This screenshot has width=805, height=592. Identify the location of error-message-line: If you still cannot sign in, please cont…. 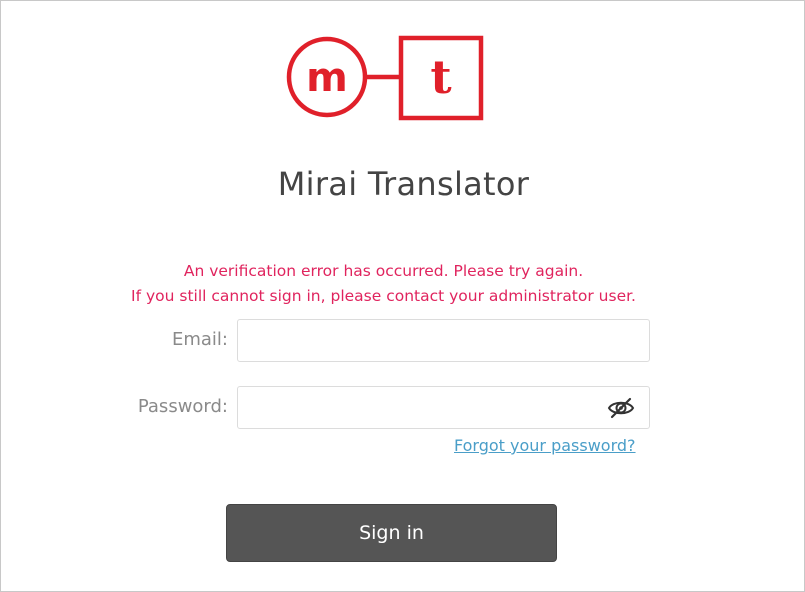
(383, 296).